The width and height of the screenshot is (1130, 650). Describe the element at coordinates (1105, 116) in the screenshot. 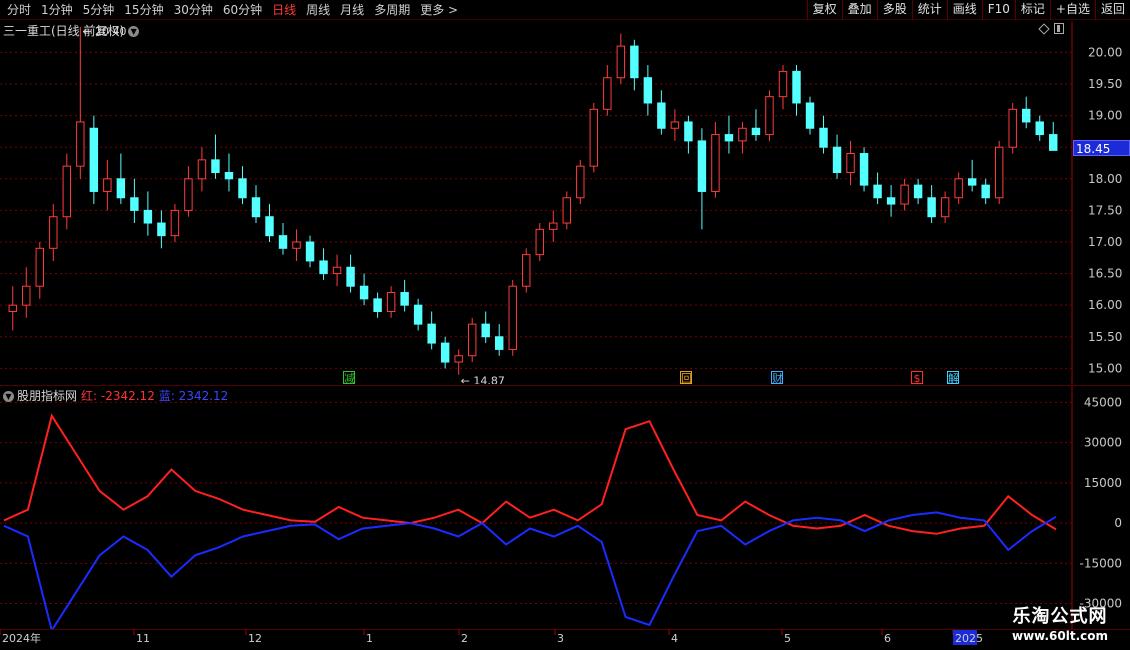

I see `price-tick-label: 19.00` at that location.